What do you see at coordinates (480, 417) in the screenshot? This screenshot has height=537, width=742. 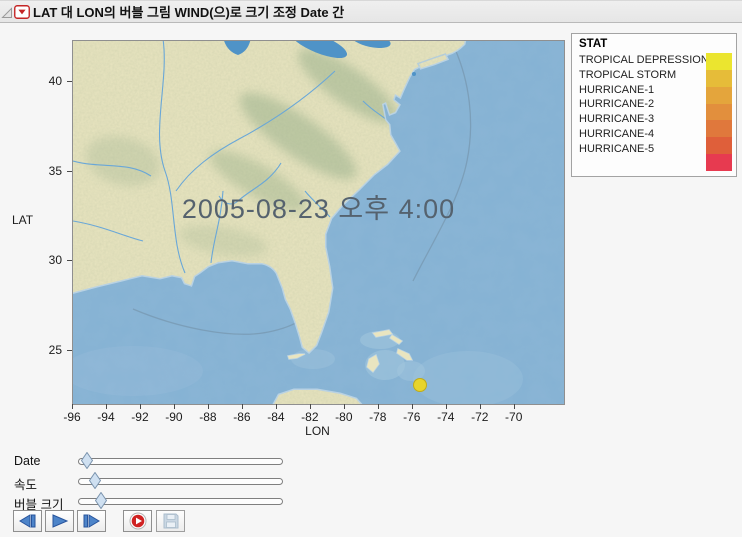 I see `x-tick-label: -72` at bounding box center [480, 417].